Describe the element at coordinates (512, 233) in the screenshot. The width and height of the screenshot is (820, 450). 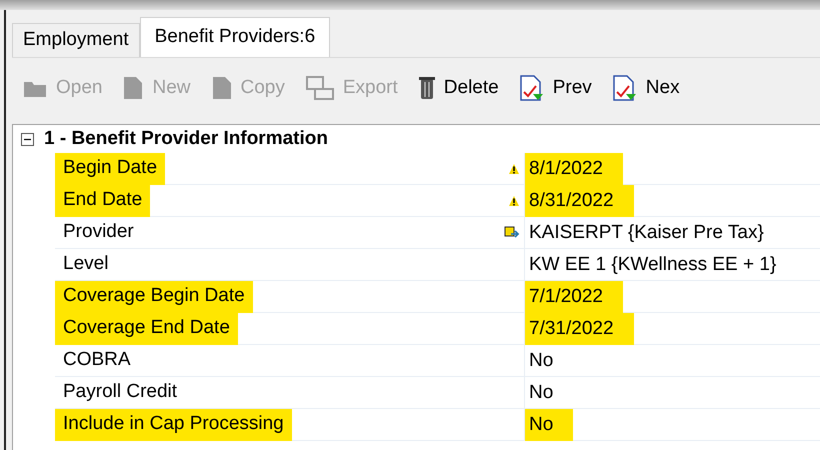
I see `lookup-icon` at that location.